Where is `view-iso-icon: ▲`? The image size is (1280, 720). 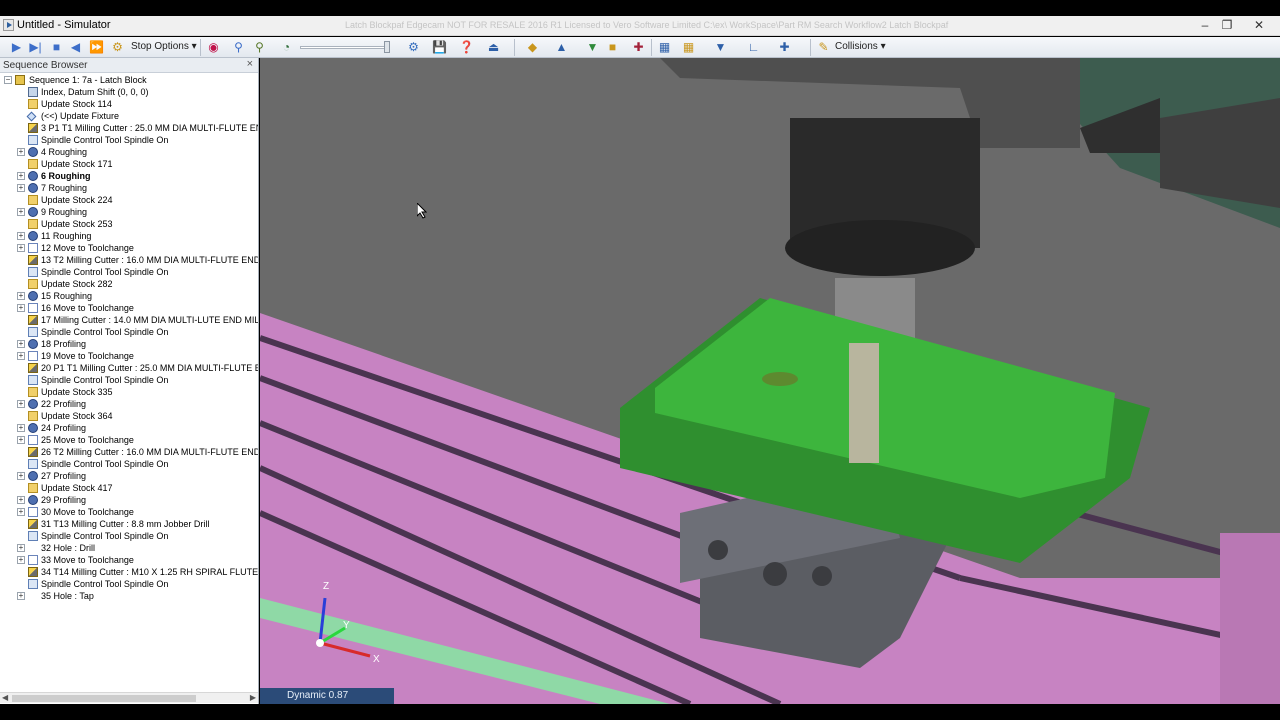 view-iso-icon: ▲ is located at coordinates (561, 47).